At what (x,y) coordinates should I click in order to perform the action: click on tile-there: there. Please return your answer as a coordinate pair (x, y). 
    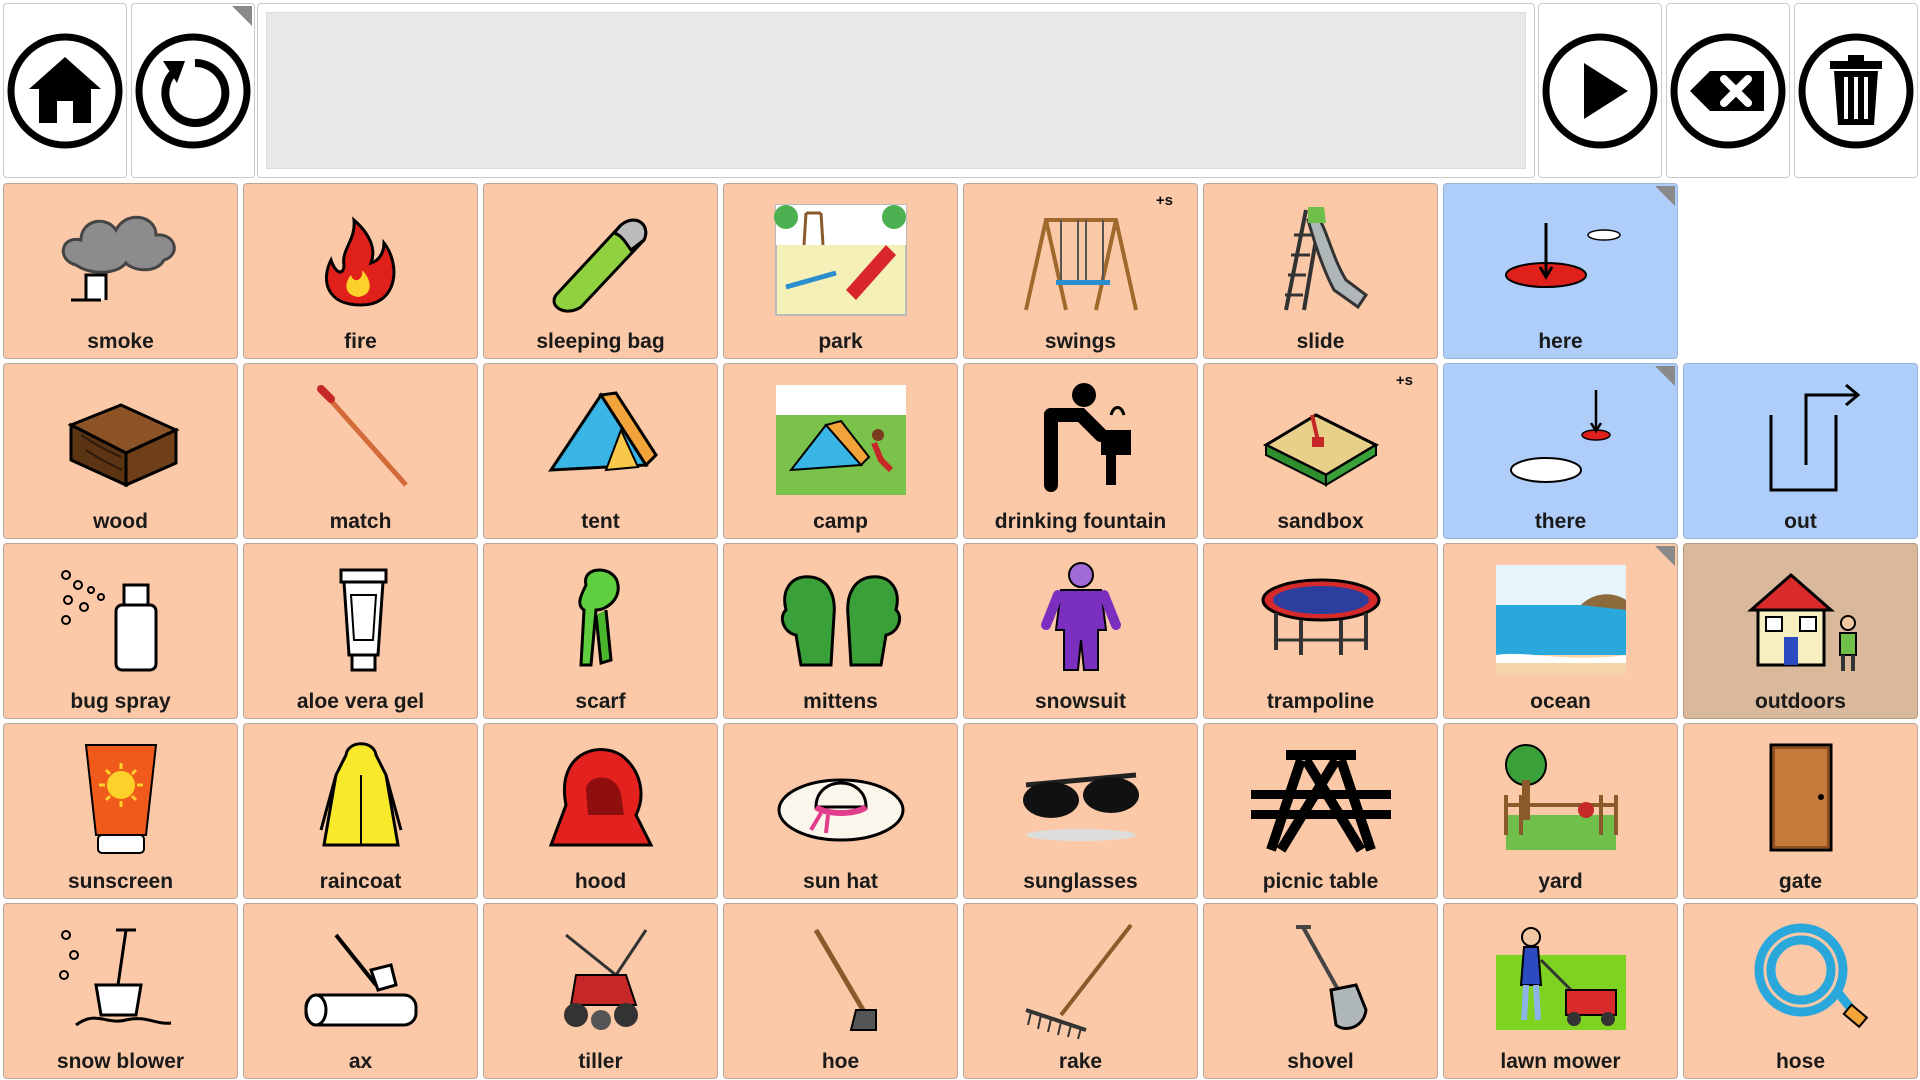
    Looking at the image, I should click on (1560, 451).